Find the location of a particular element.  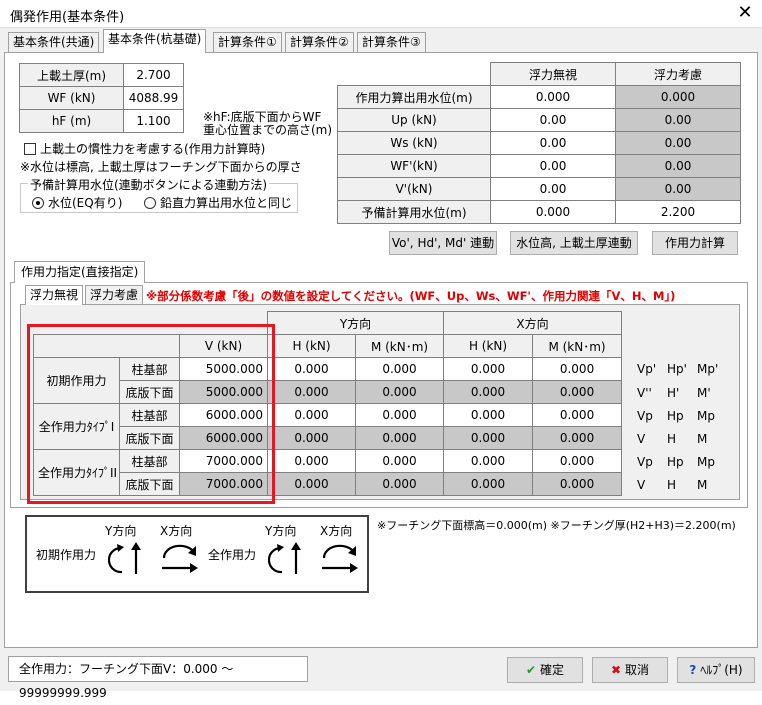

hf-note-2: 重心位置までの高さ(m) is located at coordinates (268, 130).